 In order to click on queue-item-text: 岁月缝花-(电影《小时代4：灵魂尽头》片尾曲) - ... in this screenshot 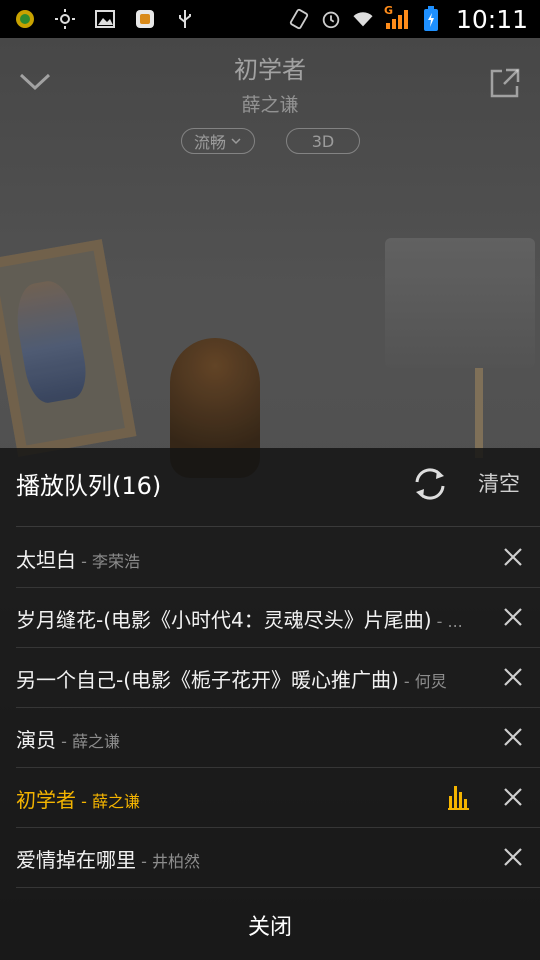, I will do `click(251, 618)`.